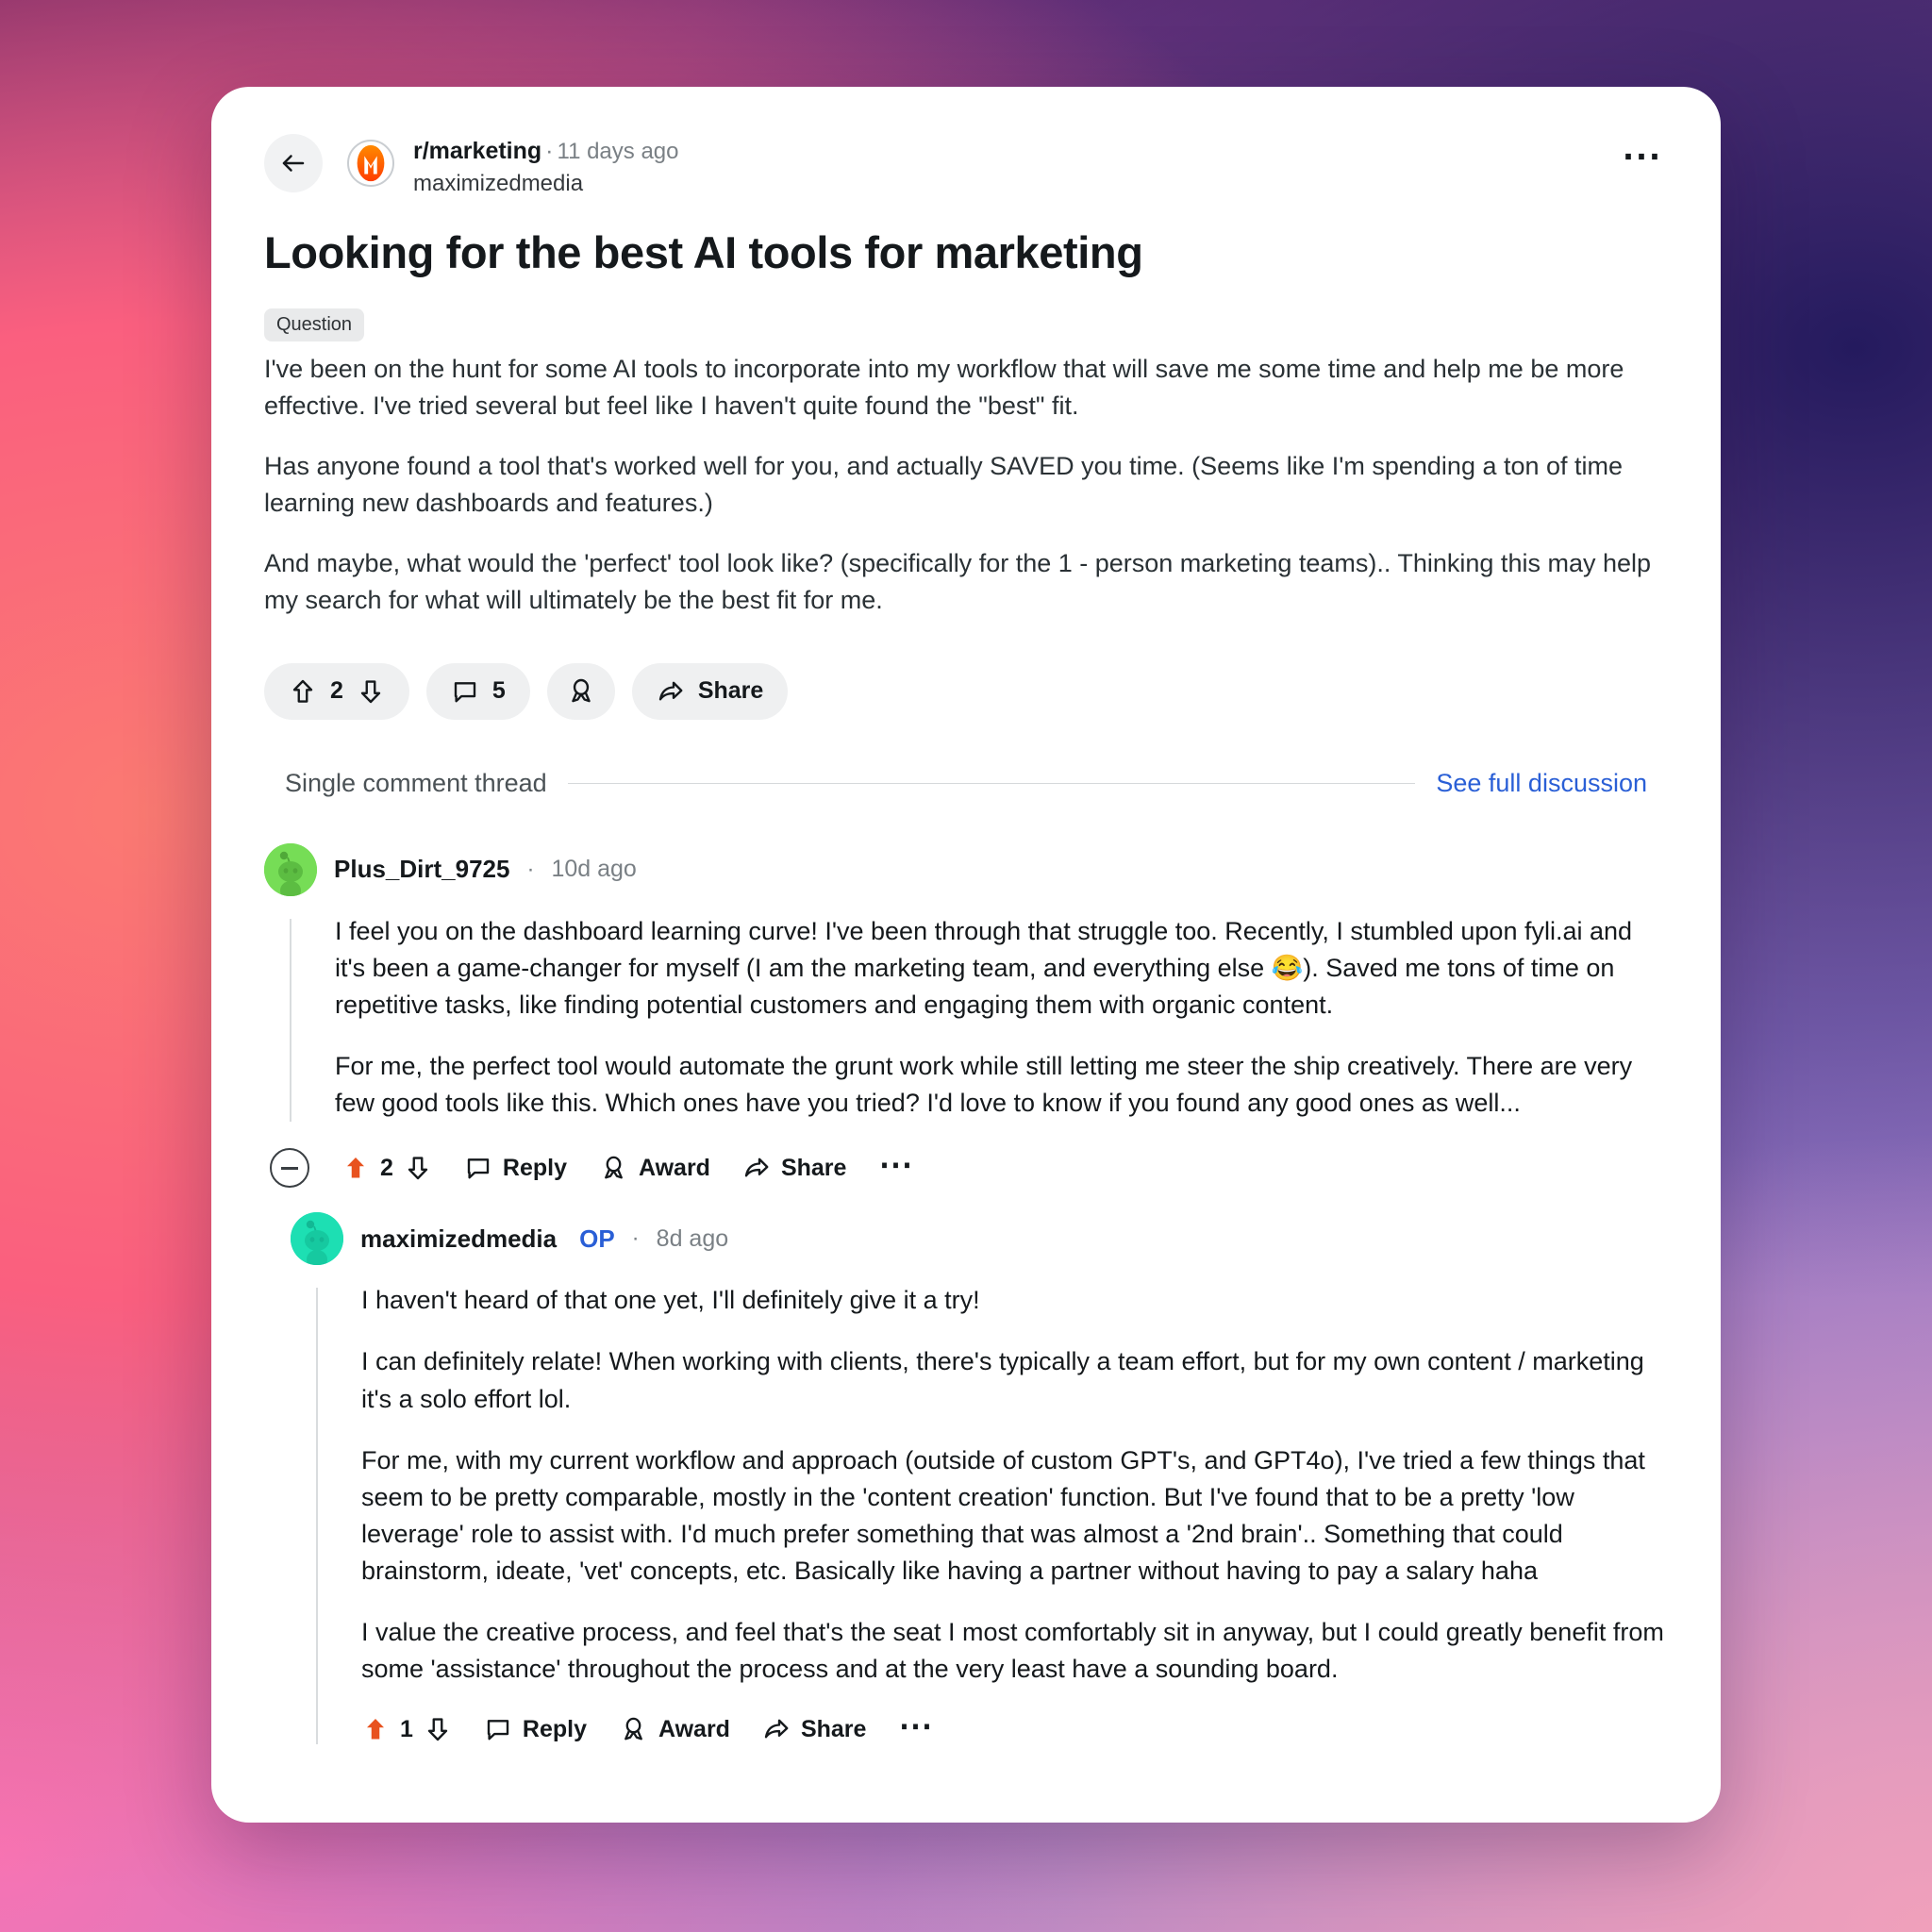 The image size is (1932, 1932). I want to click on comment-header: maximizedmedia OP · 8d ago, so click(979, 1239).